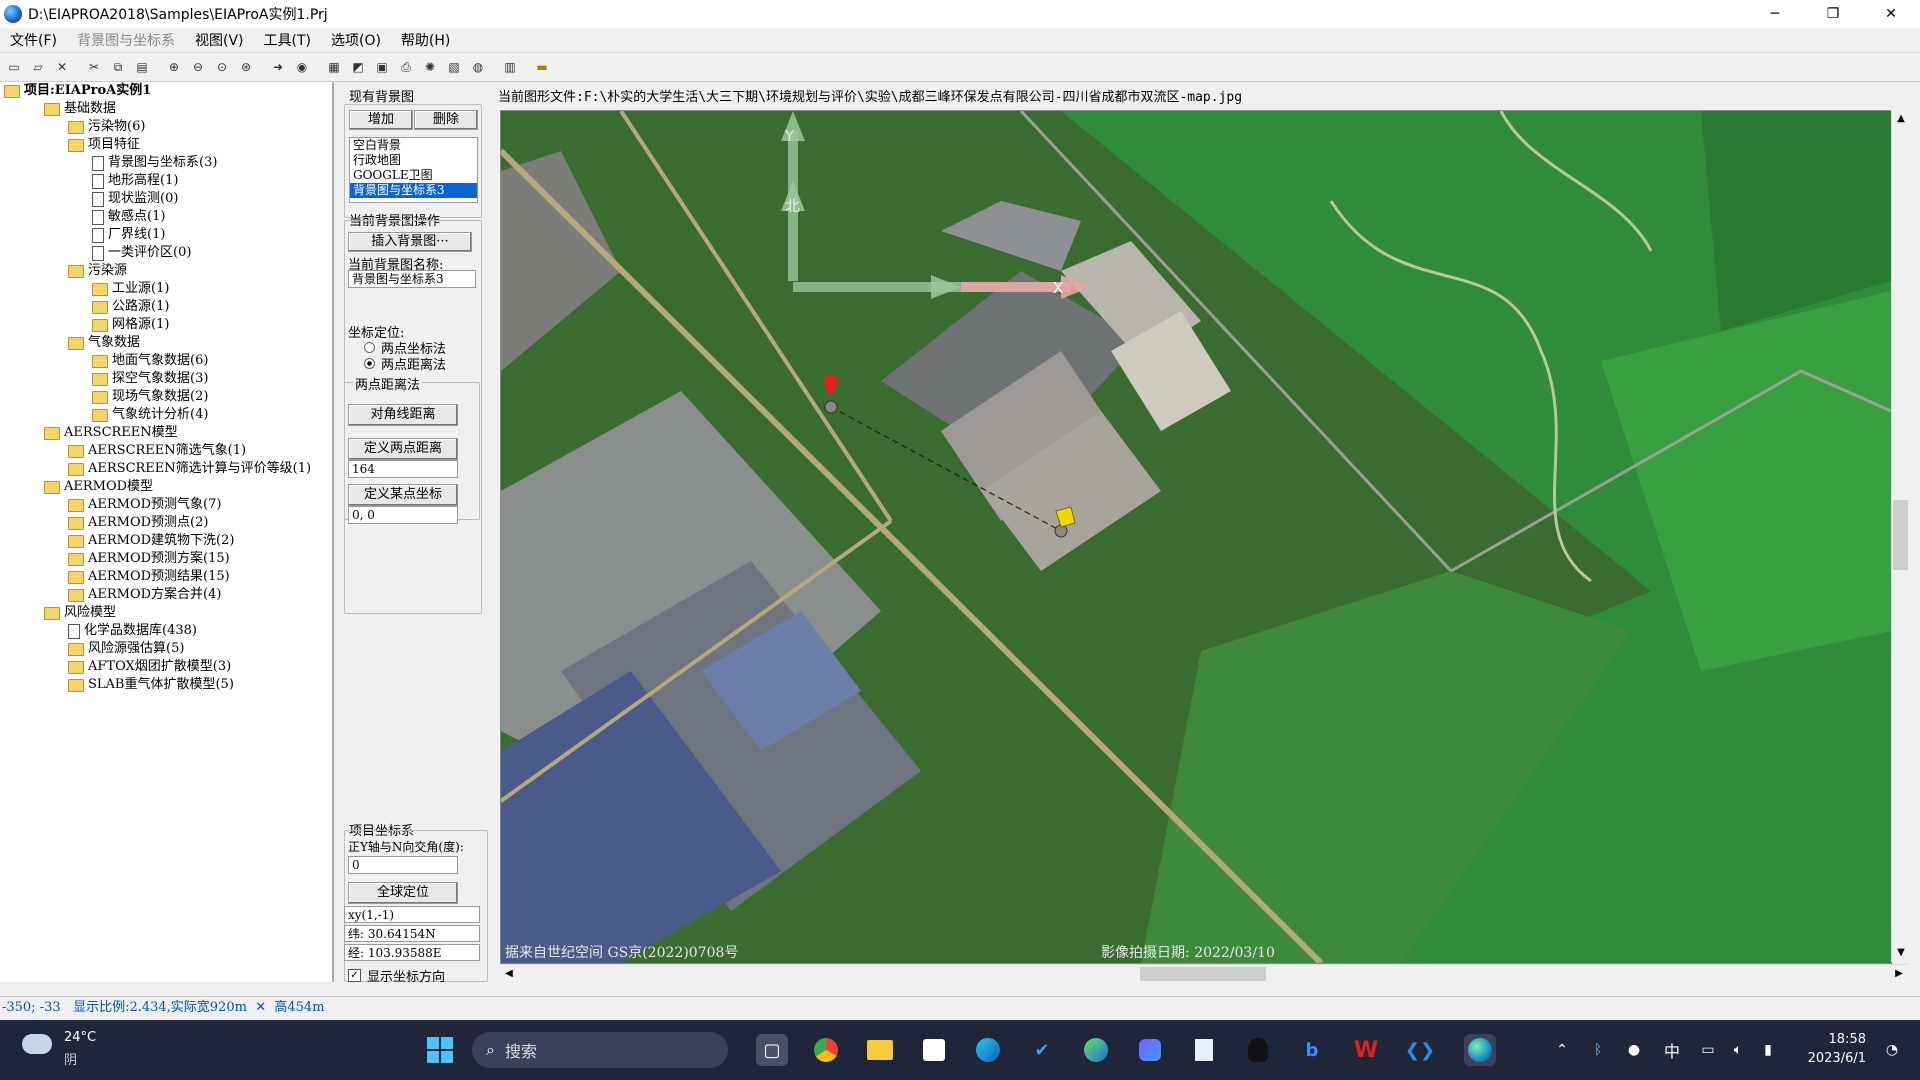 This screenshot has width=1920, height=1080. What do you see at coordinates (130, 325) in the screenshot?
I see `tree-item: 网格源(1)` at bounding box center [130, 325].